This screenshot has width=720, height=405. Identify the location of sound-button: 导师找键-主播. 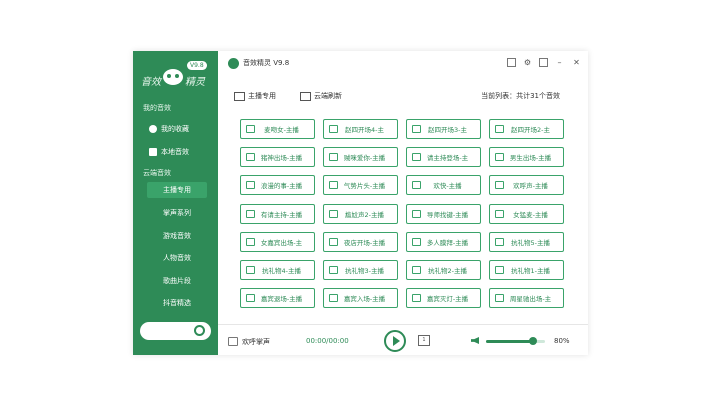
(443, 214).